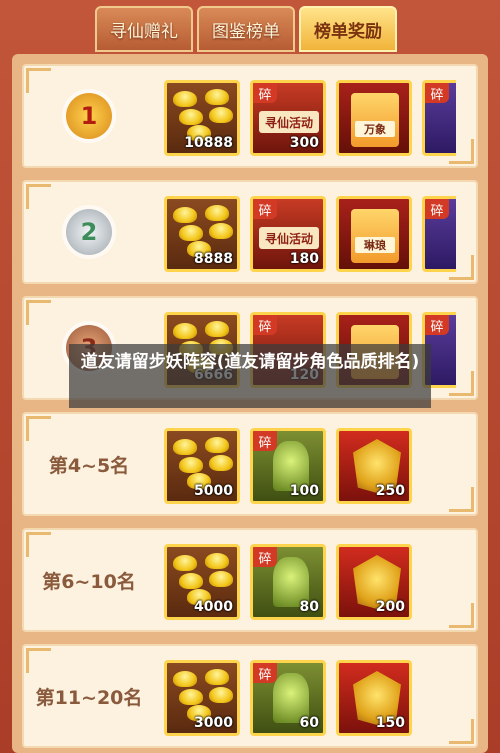  What do you see at coordinates (309, 607) in the screenshot?
I see `item-quantity: 80` at bounding box center [309, 607].